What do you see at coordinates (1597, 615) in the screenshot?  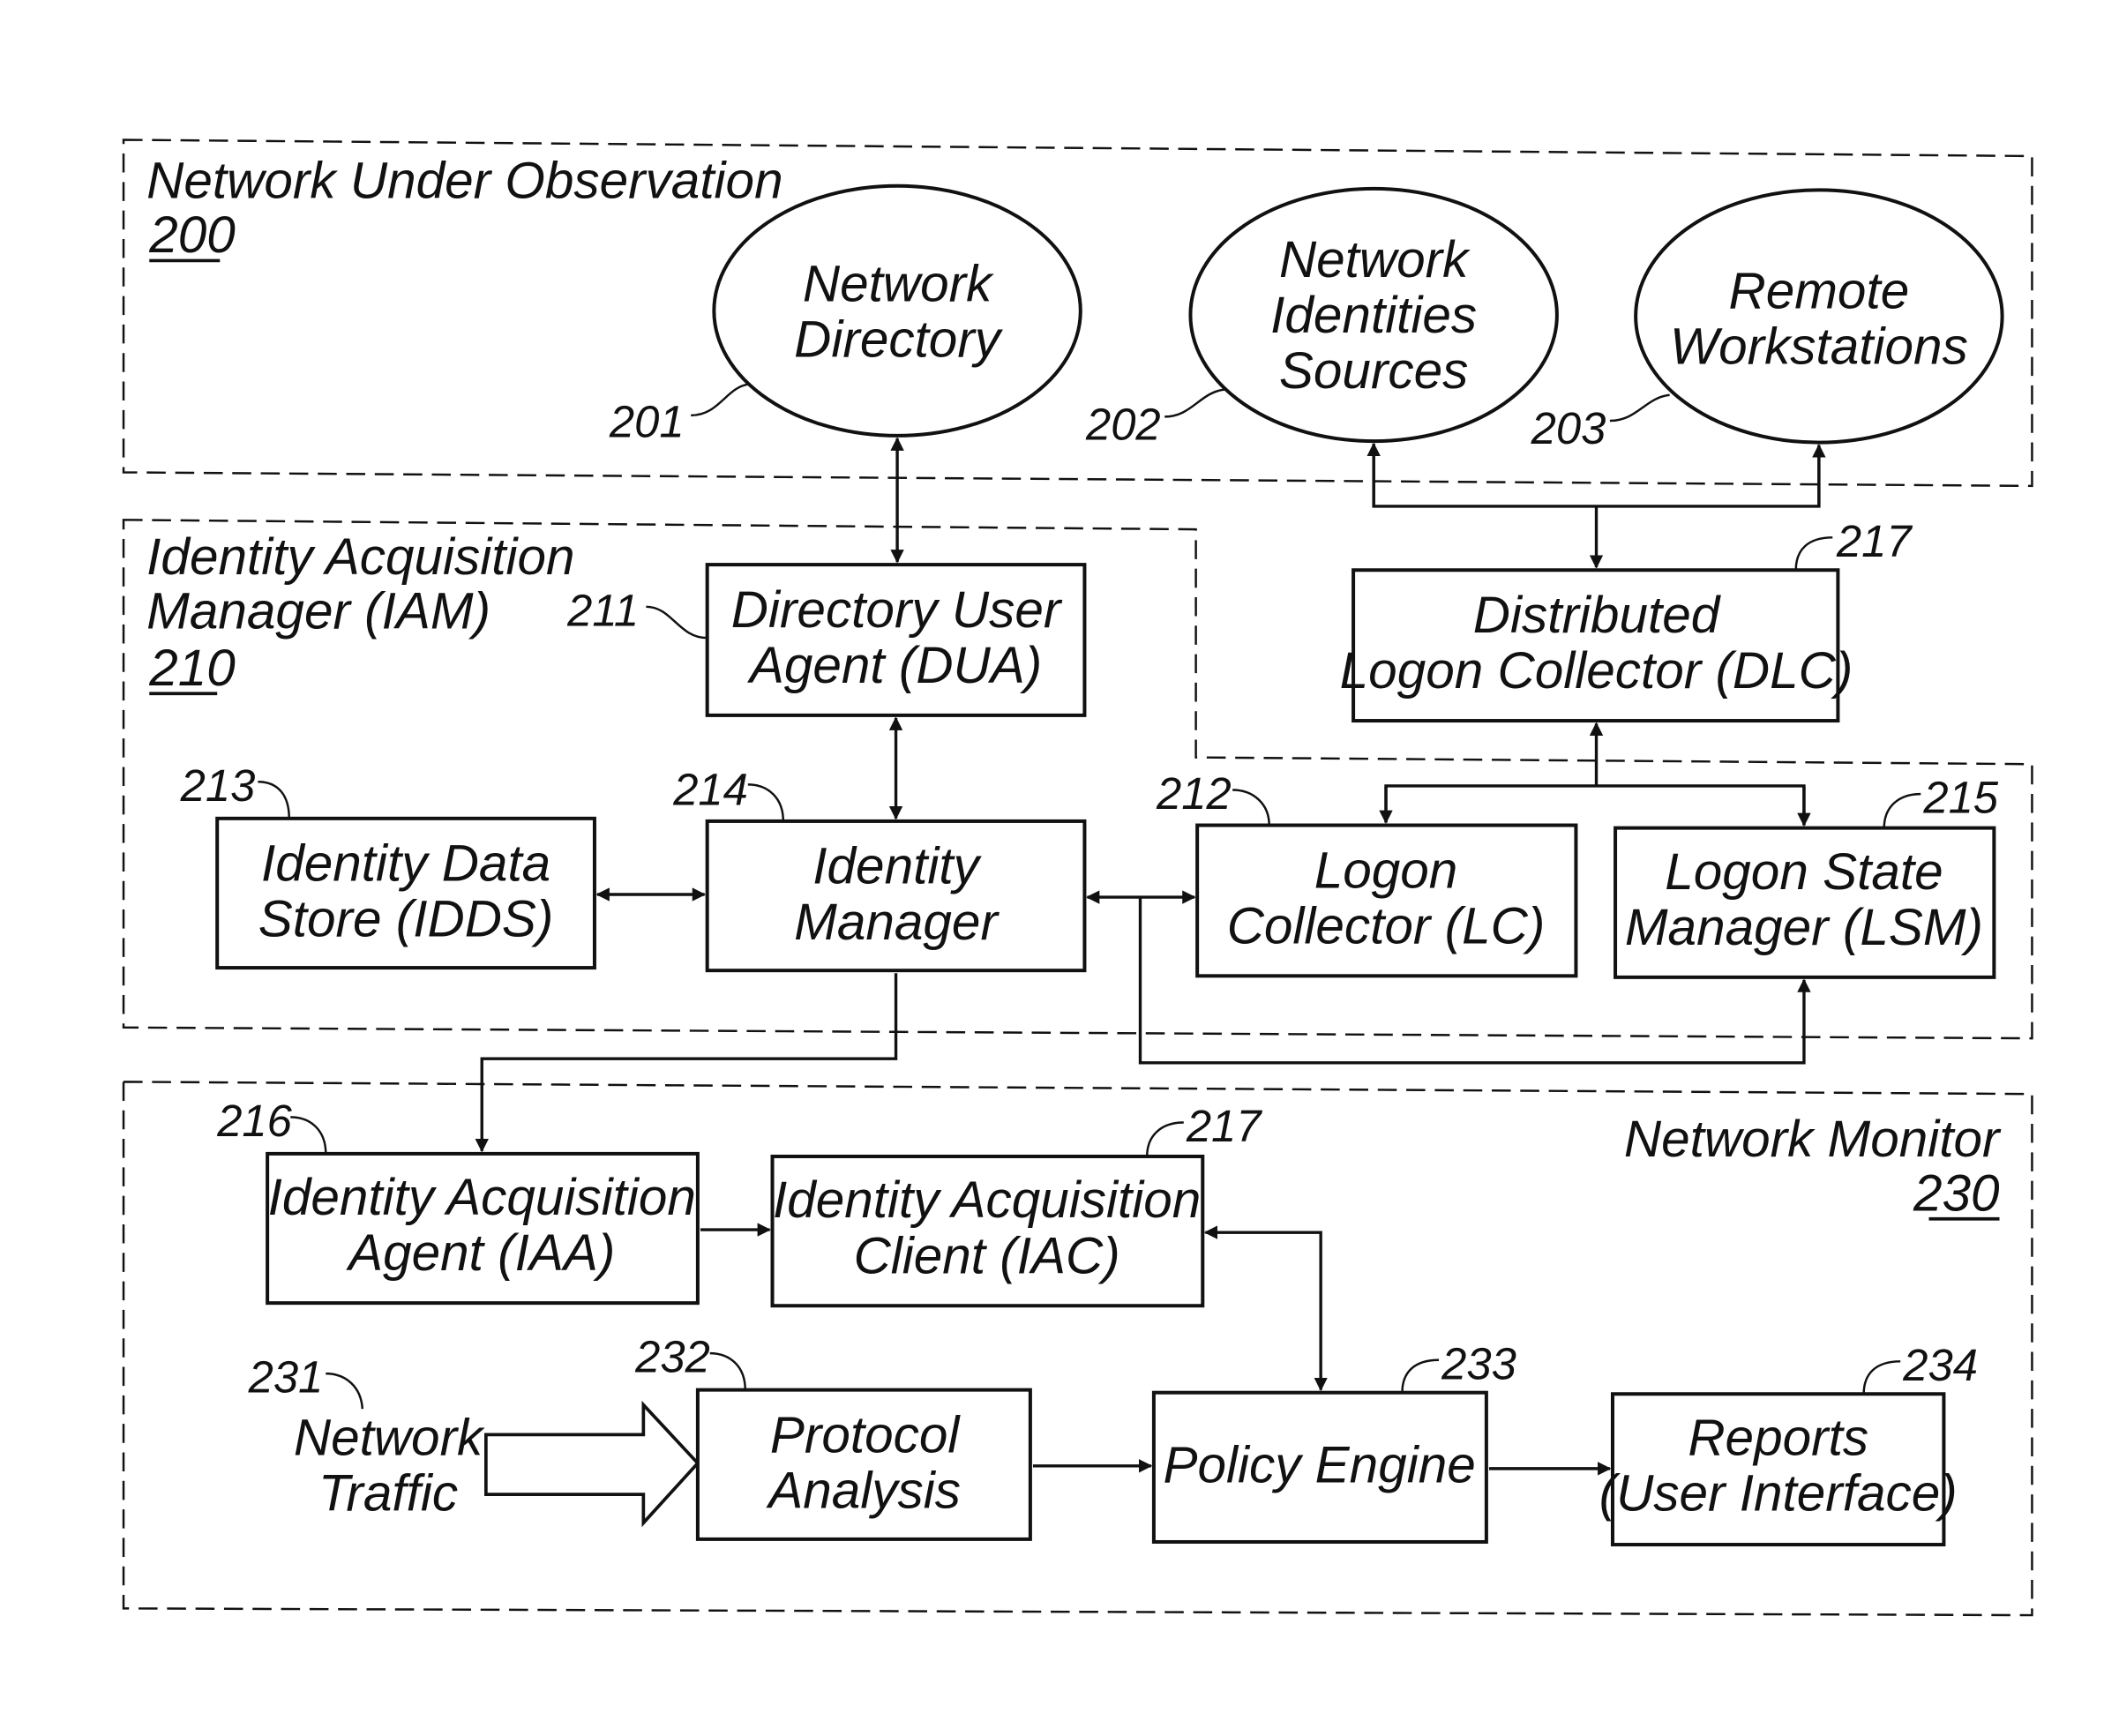 I see `node-label-line1: Distributed` at bounding box center [1597, 615].